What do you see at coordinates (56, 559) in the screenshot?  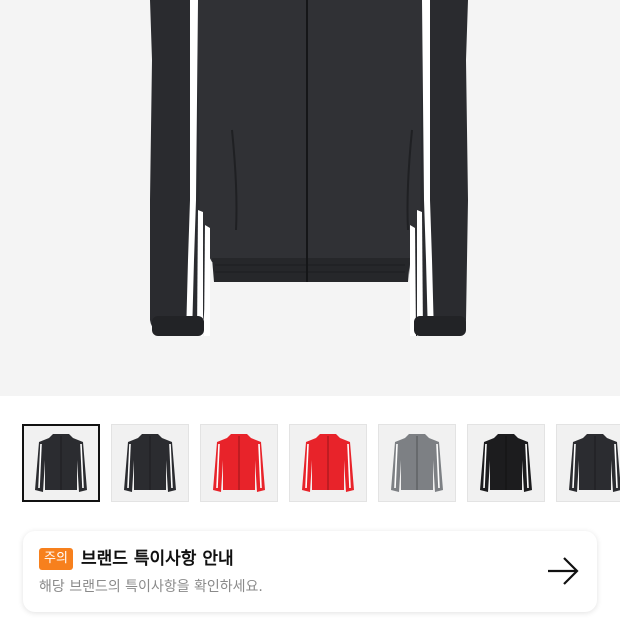 I see `notice-badge: 주의` at bounding box center [56, 559].